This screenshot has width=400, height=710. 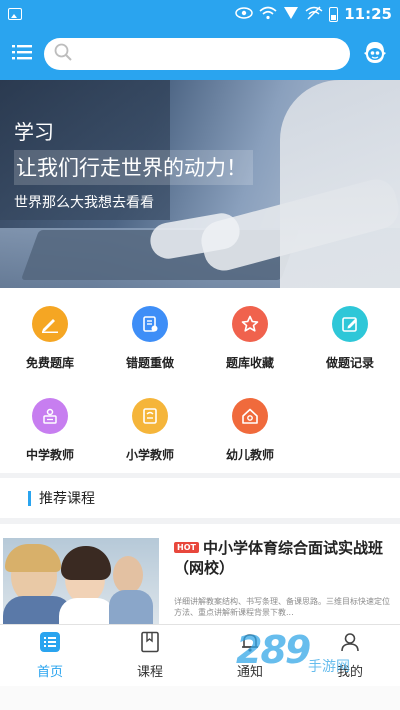 What do you see at coordinates (34, 132) in the screenshot?
I see `banner-heading: 学习` at bounding box center [34, 132].